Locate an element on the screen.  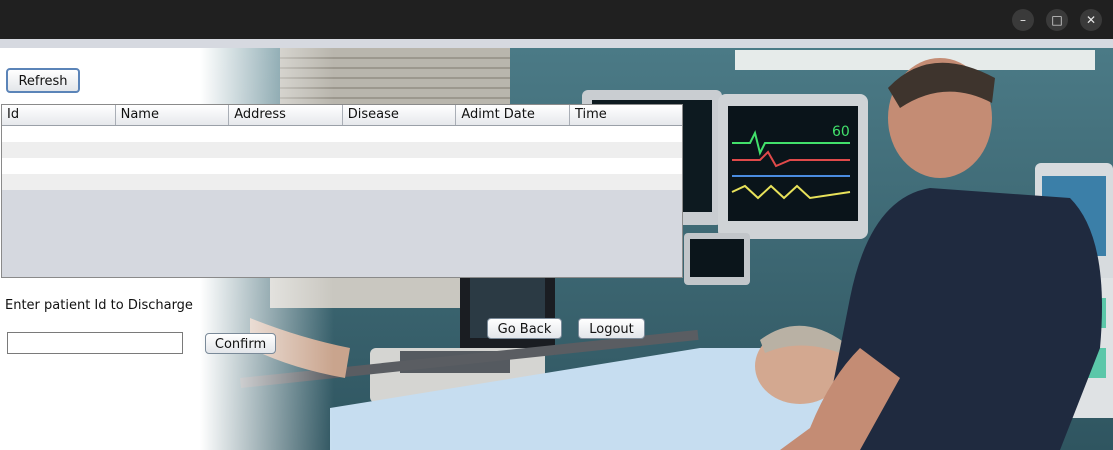
menu-strip is located at coordinates (556, 43).